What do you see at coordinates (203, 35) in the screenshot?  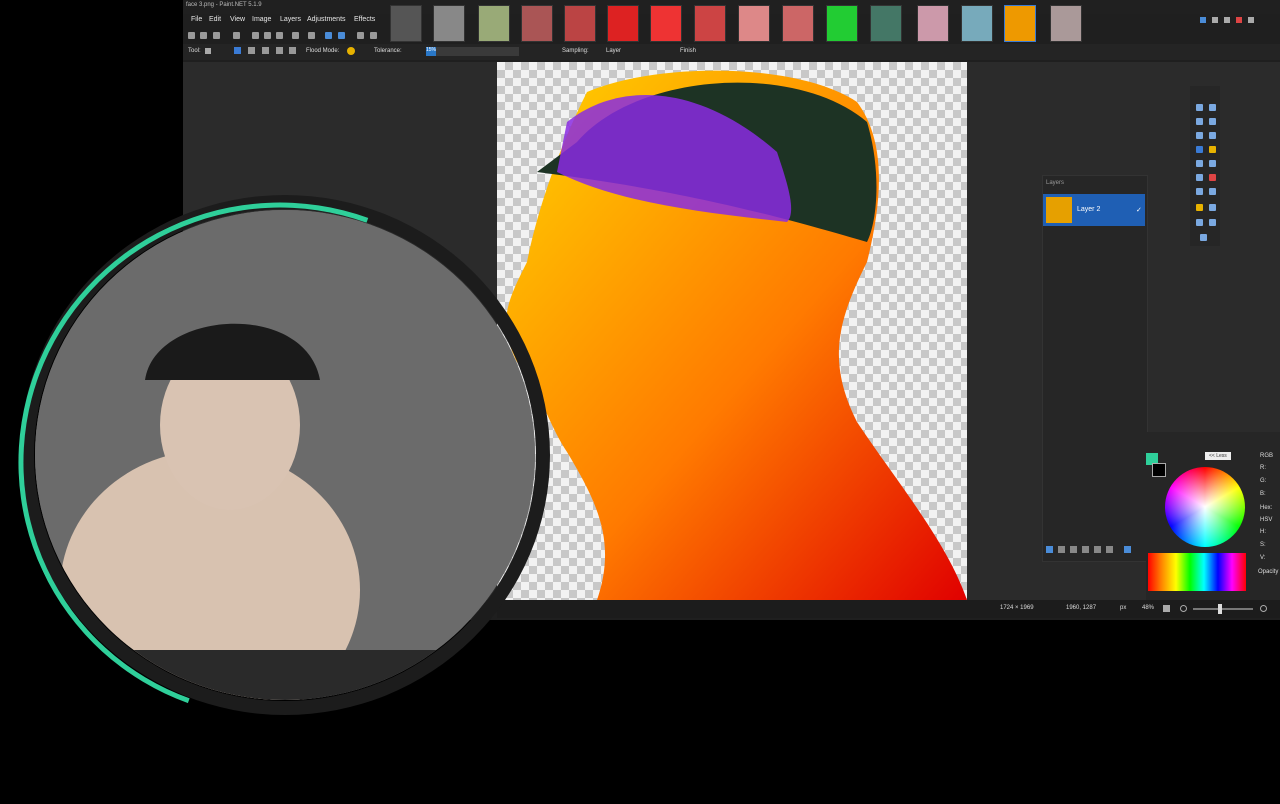 I see `open-icon` at bounding box center [203, 35].